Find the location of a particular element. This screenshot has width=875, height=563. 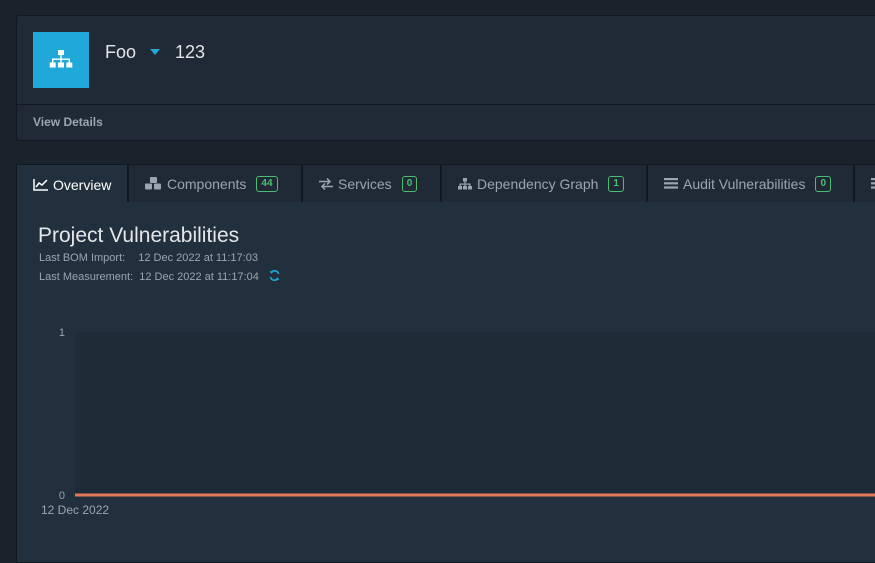

list-icon is located at coordinates (873, 183).